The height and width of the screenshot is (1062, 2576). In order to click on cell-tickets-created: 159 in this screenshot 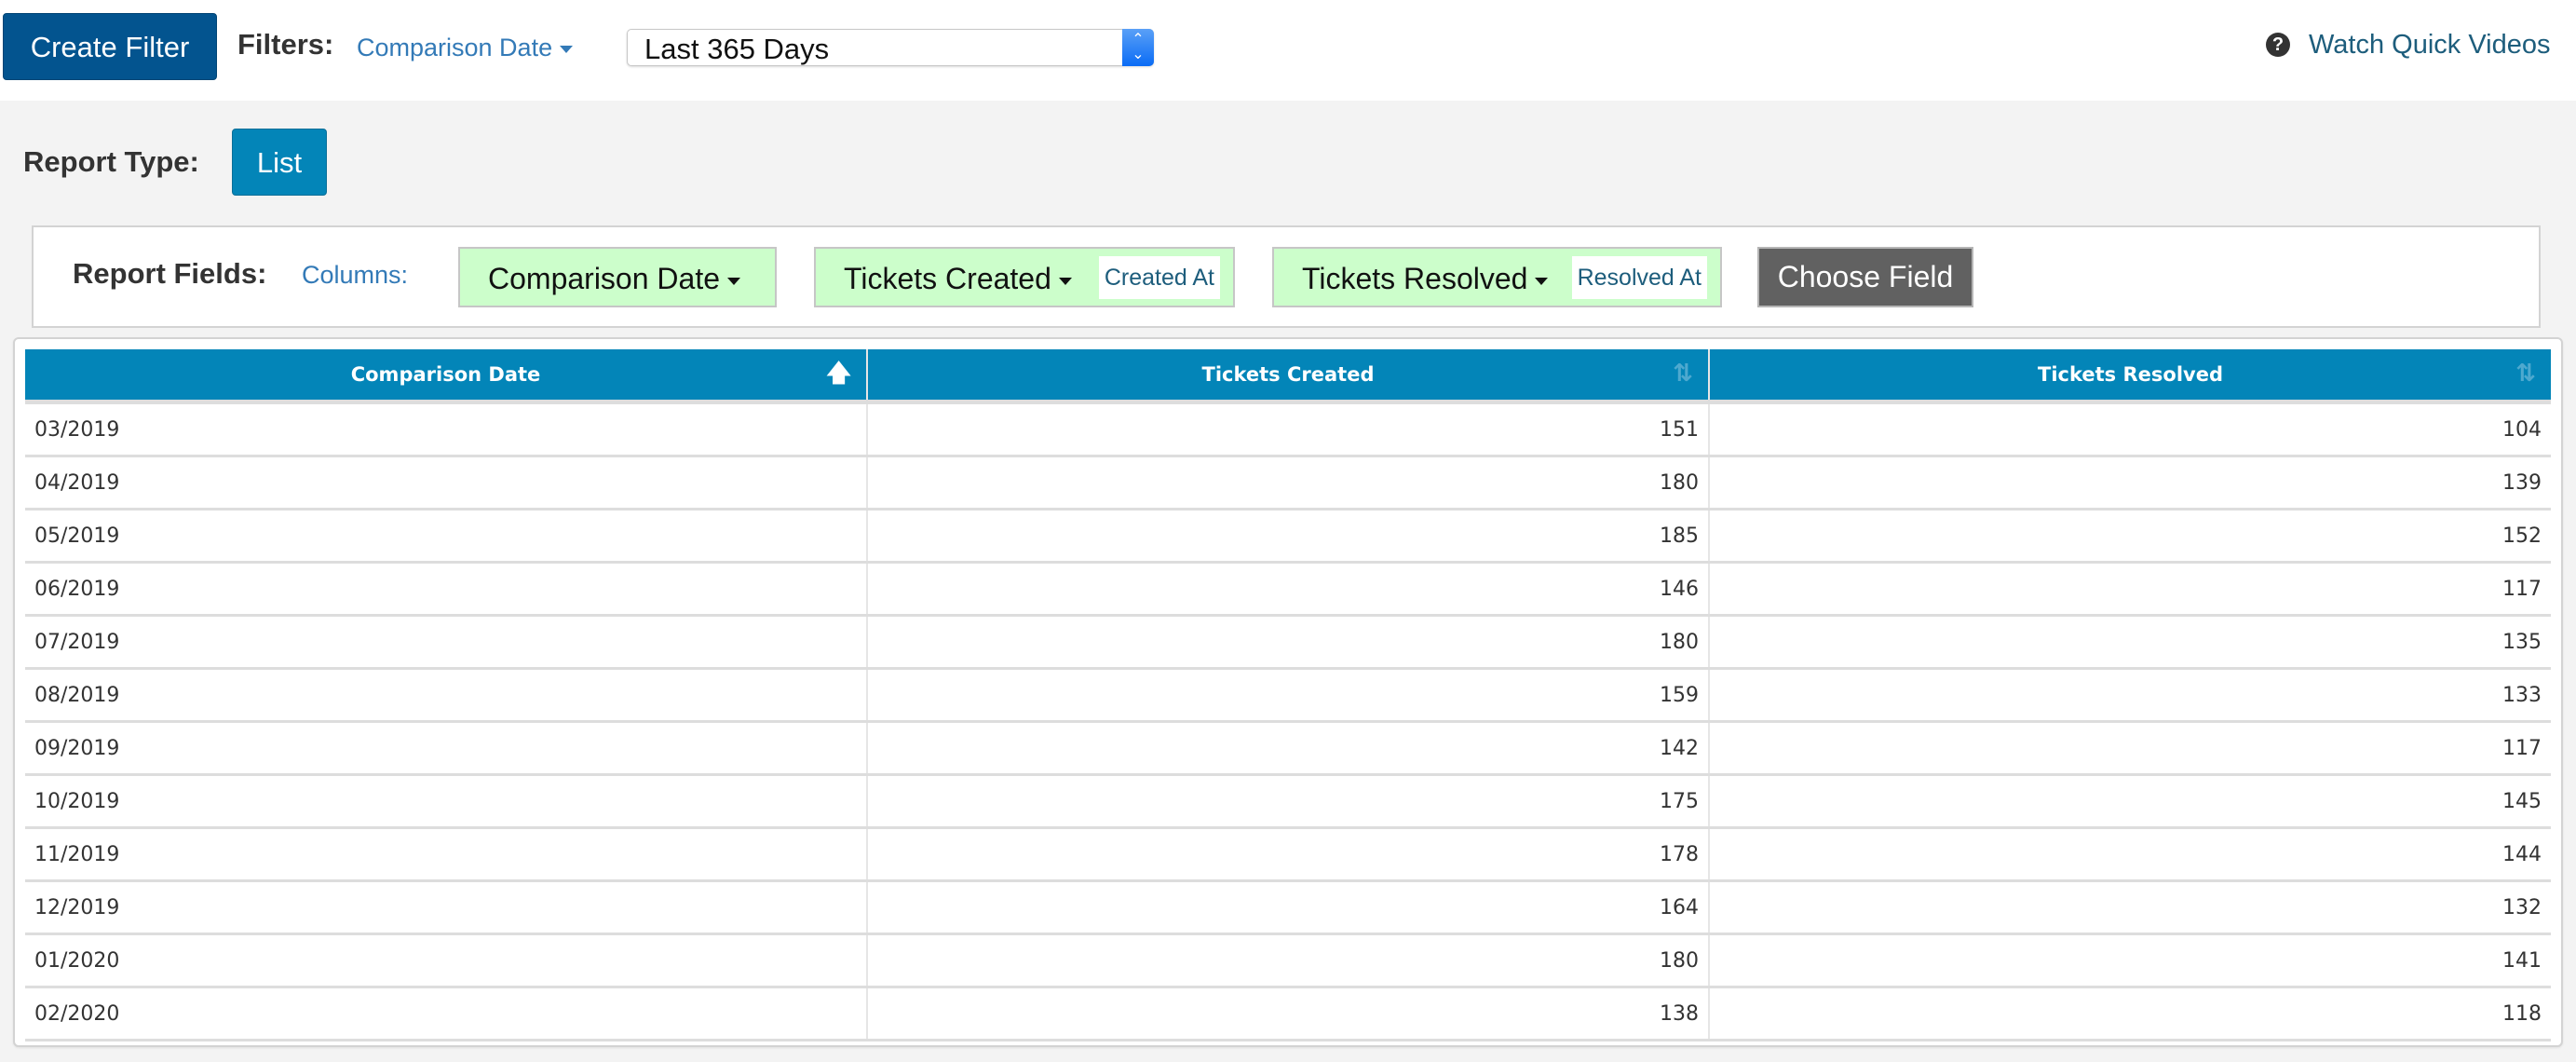, I will do `click(1288, 695)`.